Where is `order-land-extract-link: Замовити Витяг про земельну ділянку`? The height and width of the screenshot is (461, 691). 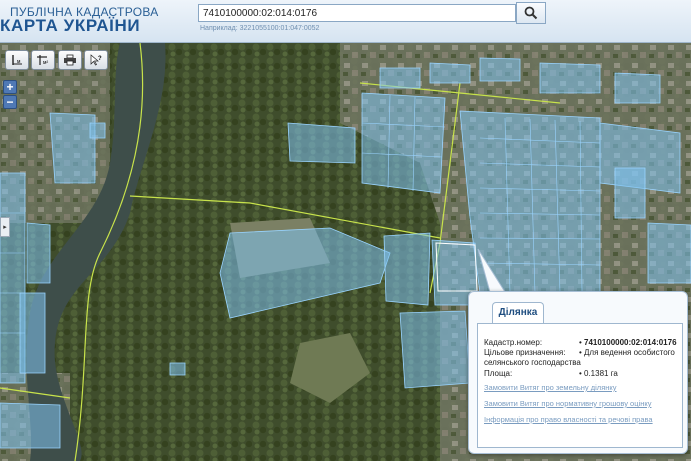
order-land-extract-link: Замовити Витяг про земельну ділянку is located at coordinates (550, 387).